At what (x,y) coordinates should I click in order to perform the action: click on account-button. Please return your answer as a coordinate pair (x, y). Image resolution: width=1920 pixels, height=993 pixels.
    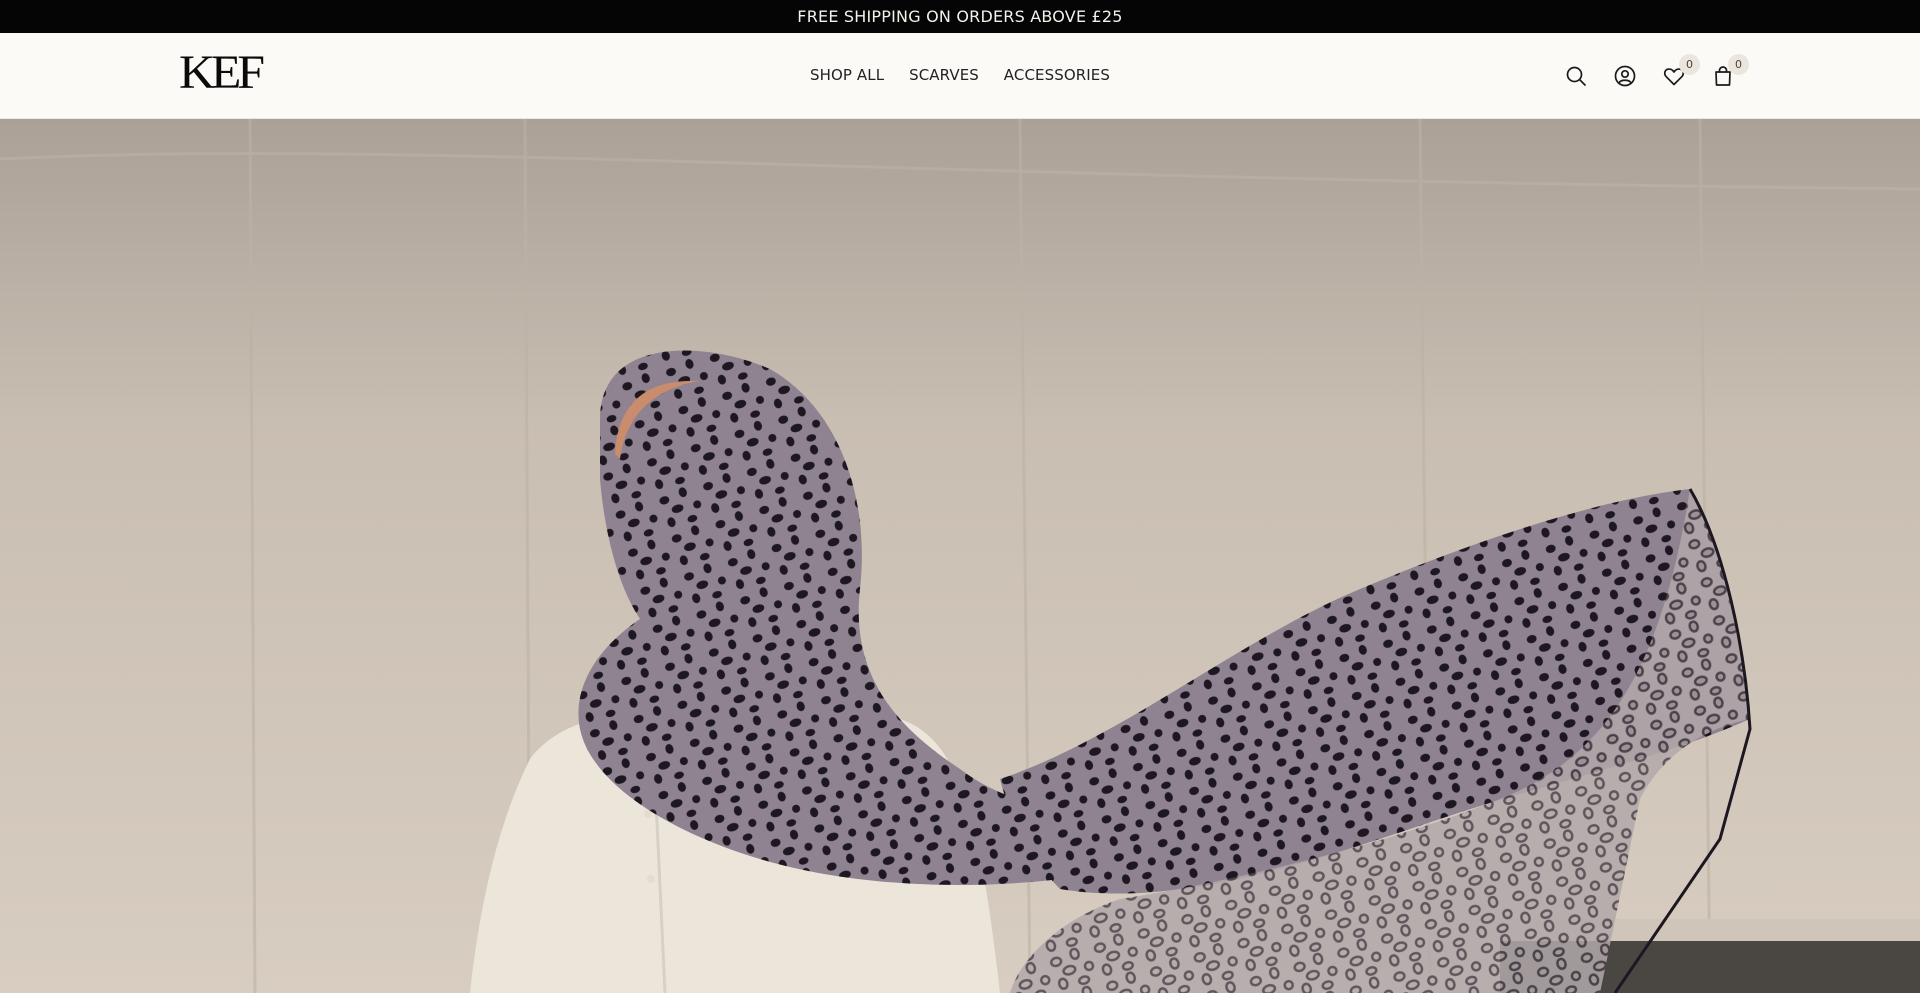
    Looking at the image, I should click on (1625, 76).